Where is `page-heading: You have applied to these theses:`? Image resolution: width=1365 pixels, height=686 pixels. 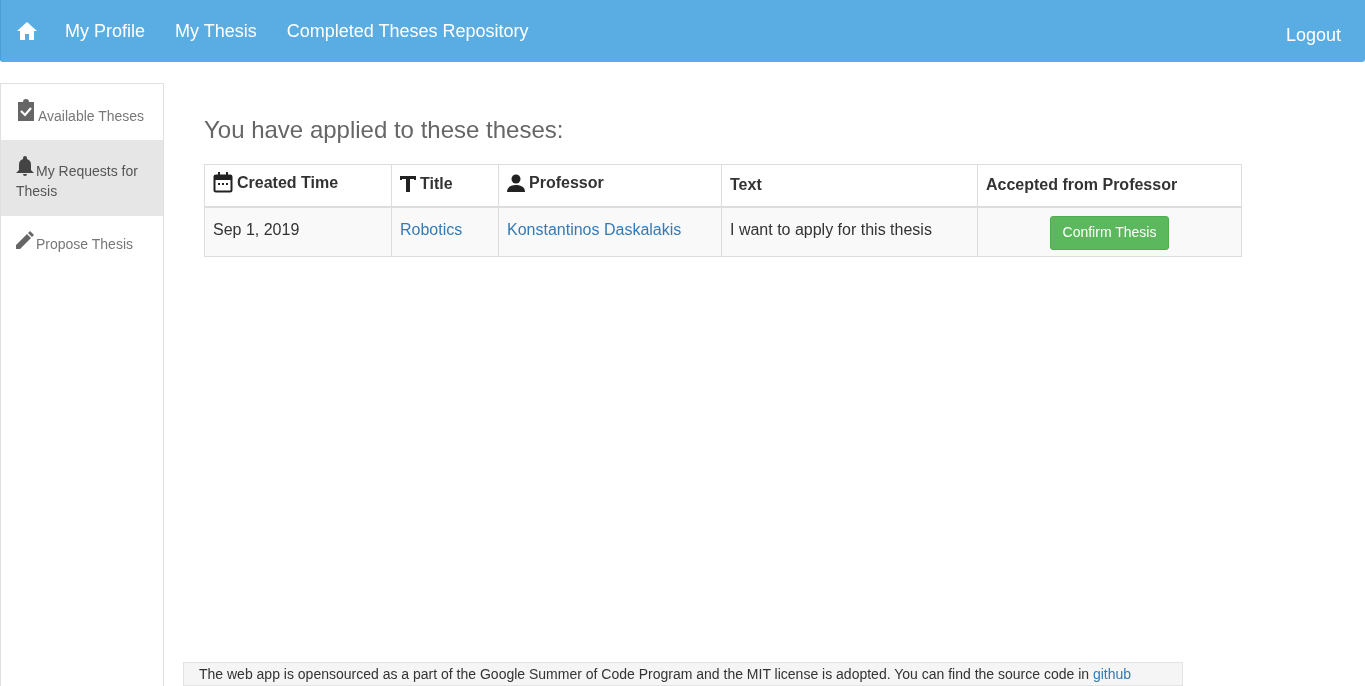
page-heading: You have applied to these theses: is located at coordinates (384, 130).